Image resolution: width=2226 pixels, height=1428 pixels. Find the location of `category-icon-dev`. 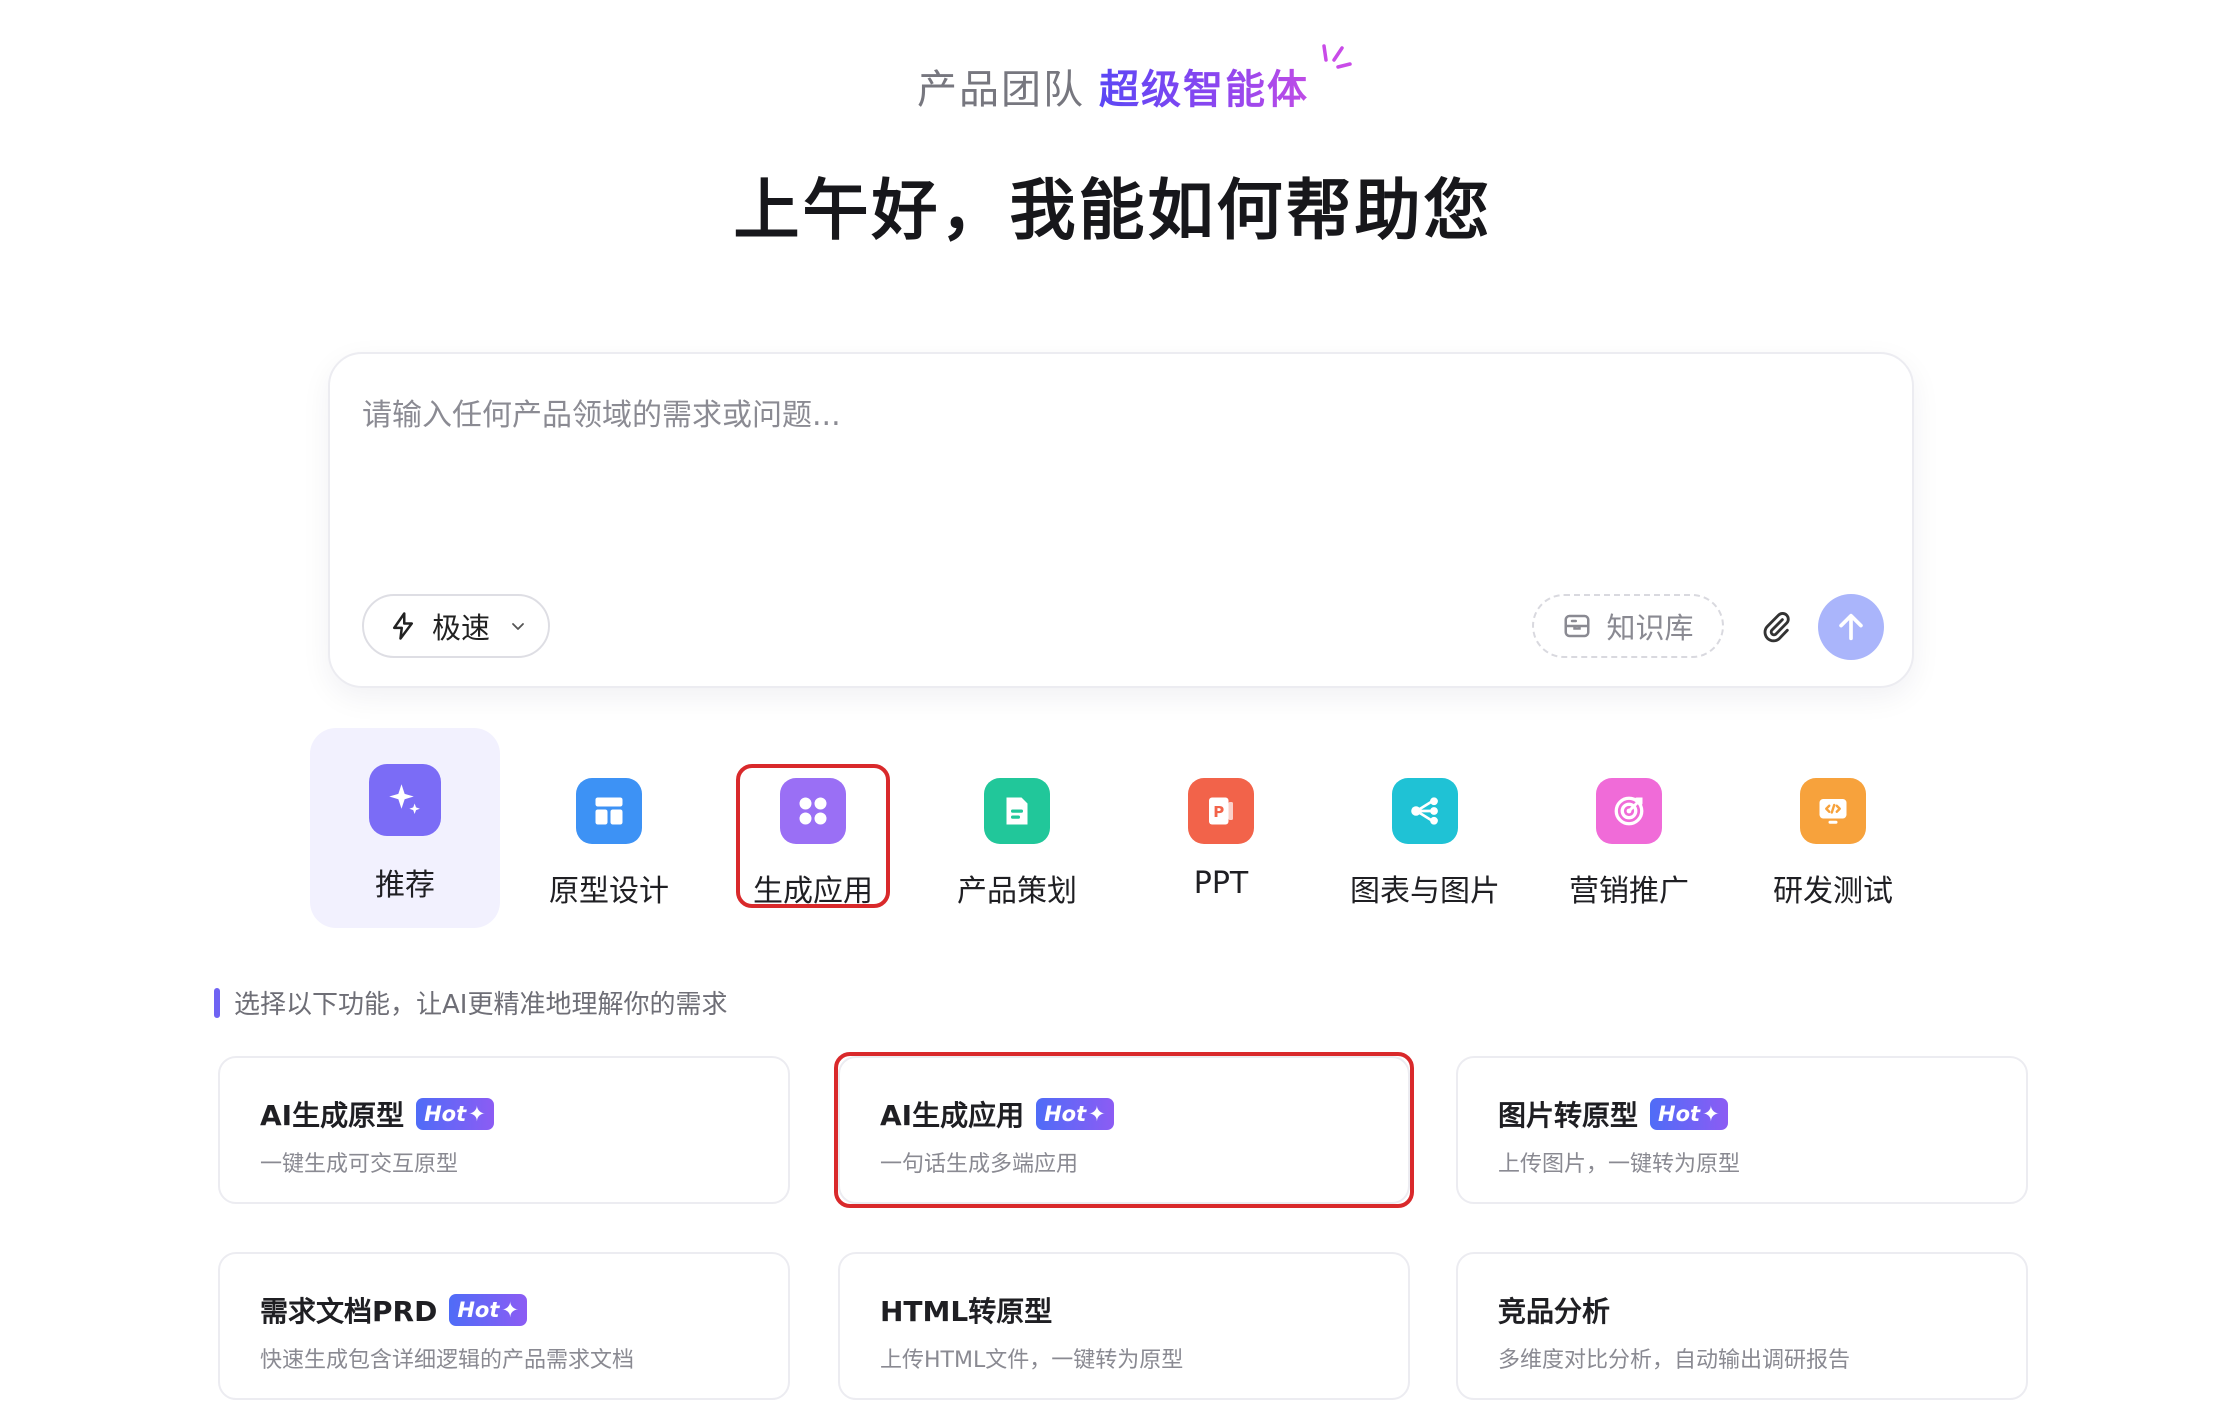

category-icon-dev is located at coordinates (1833, 811).